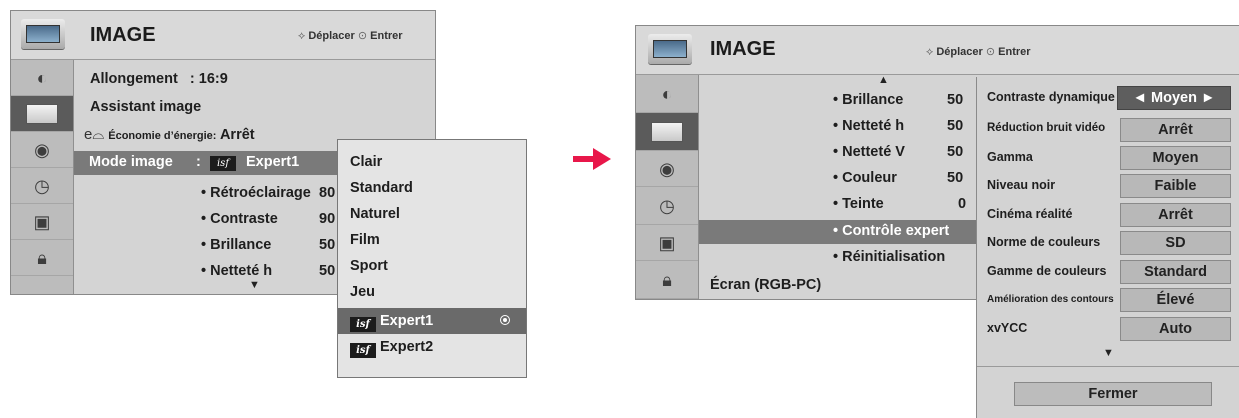  I want to click on setting-value: Élevé, so click(1175, 300).